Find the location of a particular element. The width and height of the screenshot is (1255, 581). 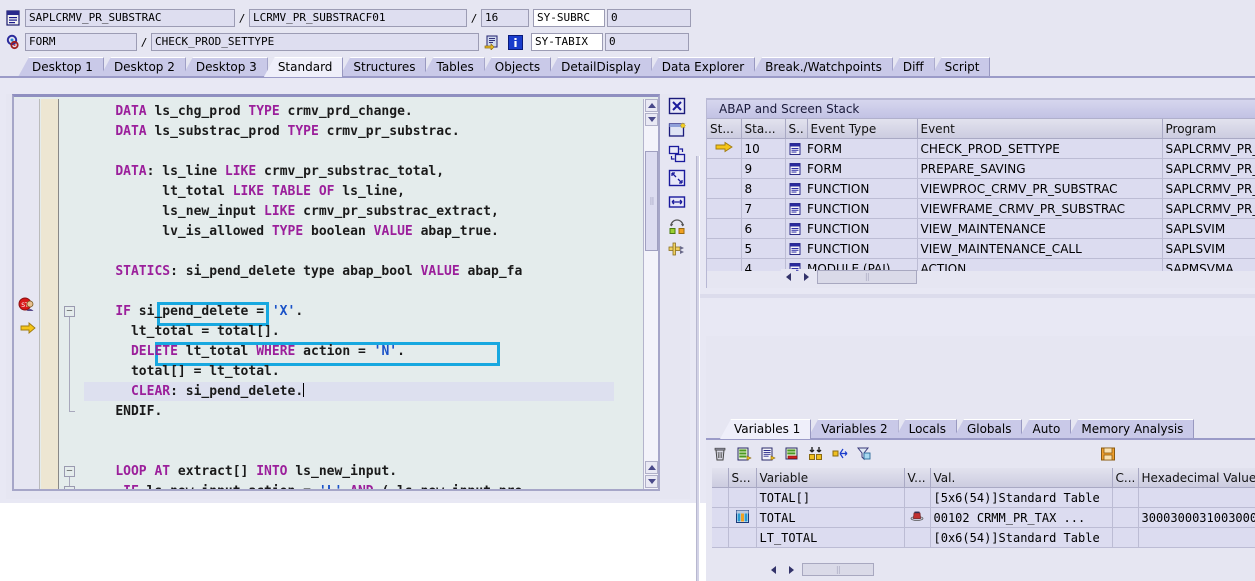

stack-next-arrow-icon is located at coordinates (806, 276).